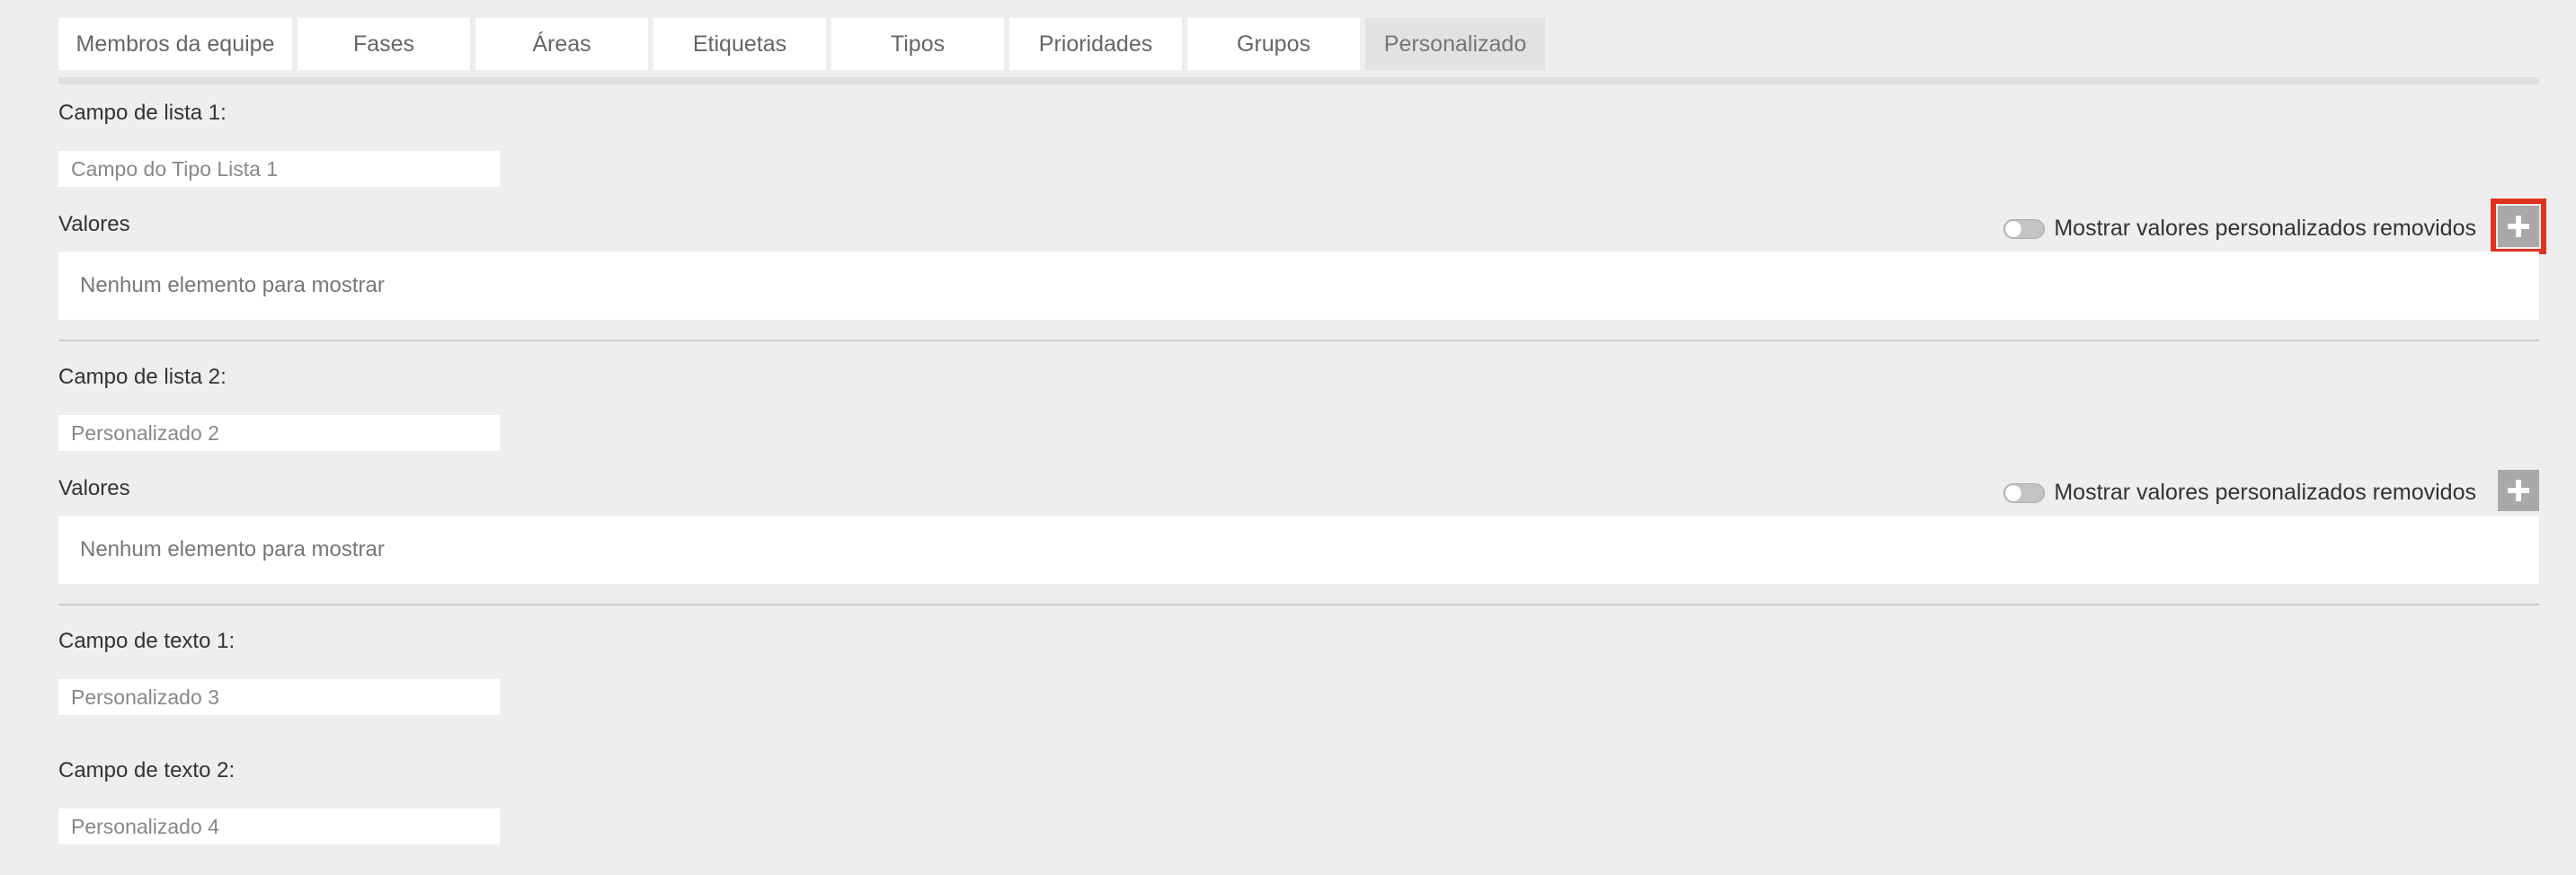 The height and width of the screenshot is (875, 2576). I want to click on text-field-2-label: Campo de texto 2:, so click(146, 770).